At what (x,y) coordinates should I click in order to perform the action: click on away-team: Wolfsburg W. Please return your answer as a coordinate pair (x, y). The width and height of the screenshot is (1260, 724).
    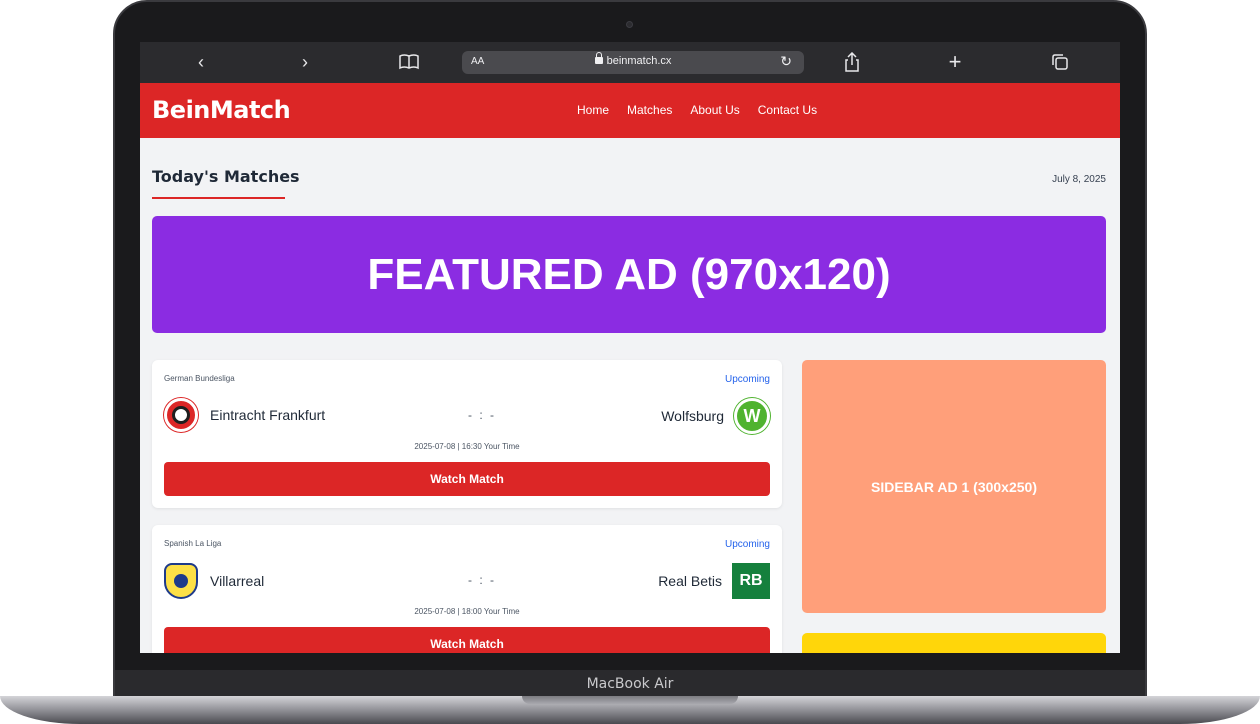
    Looking at the image, I should click on (715, 416).